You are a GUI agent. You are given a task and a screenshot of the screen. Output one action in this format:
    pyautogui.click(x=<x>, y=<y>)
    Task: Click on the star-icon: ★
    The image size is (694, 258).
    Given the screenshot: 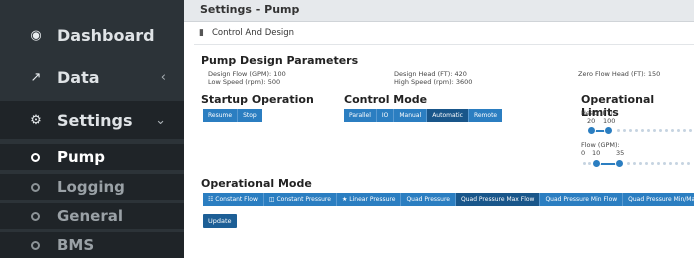 What is the action you would take?
    pyautogui.click(x=345, y=199)
    